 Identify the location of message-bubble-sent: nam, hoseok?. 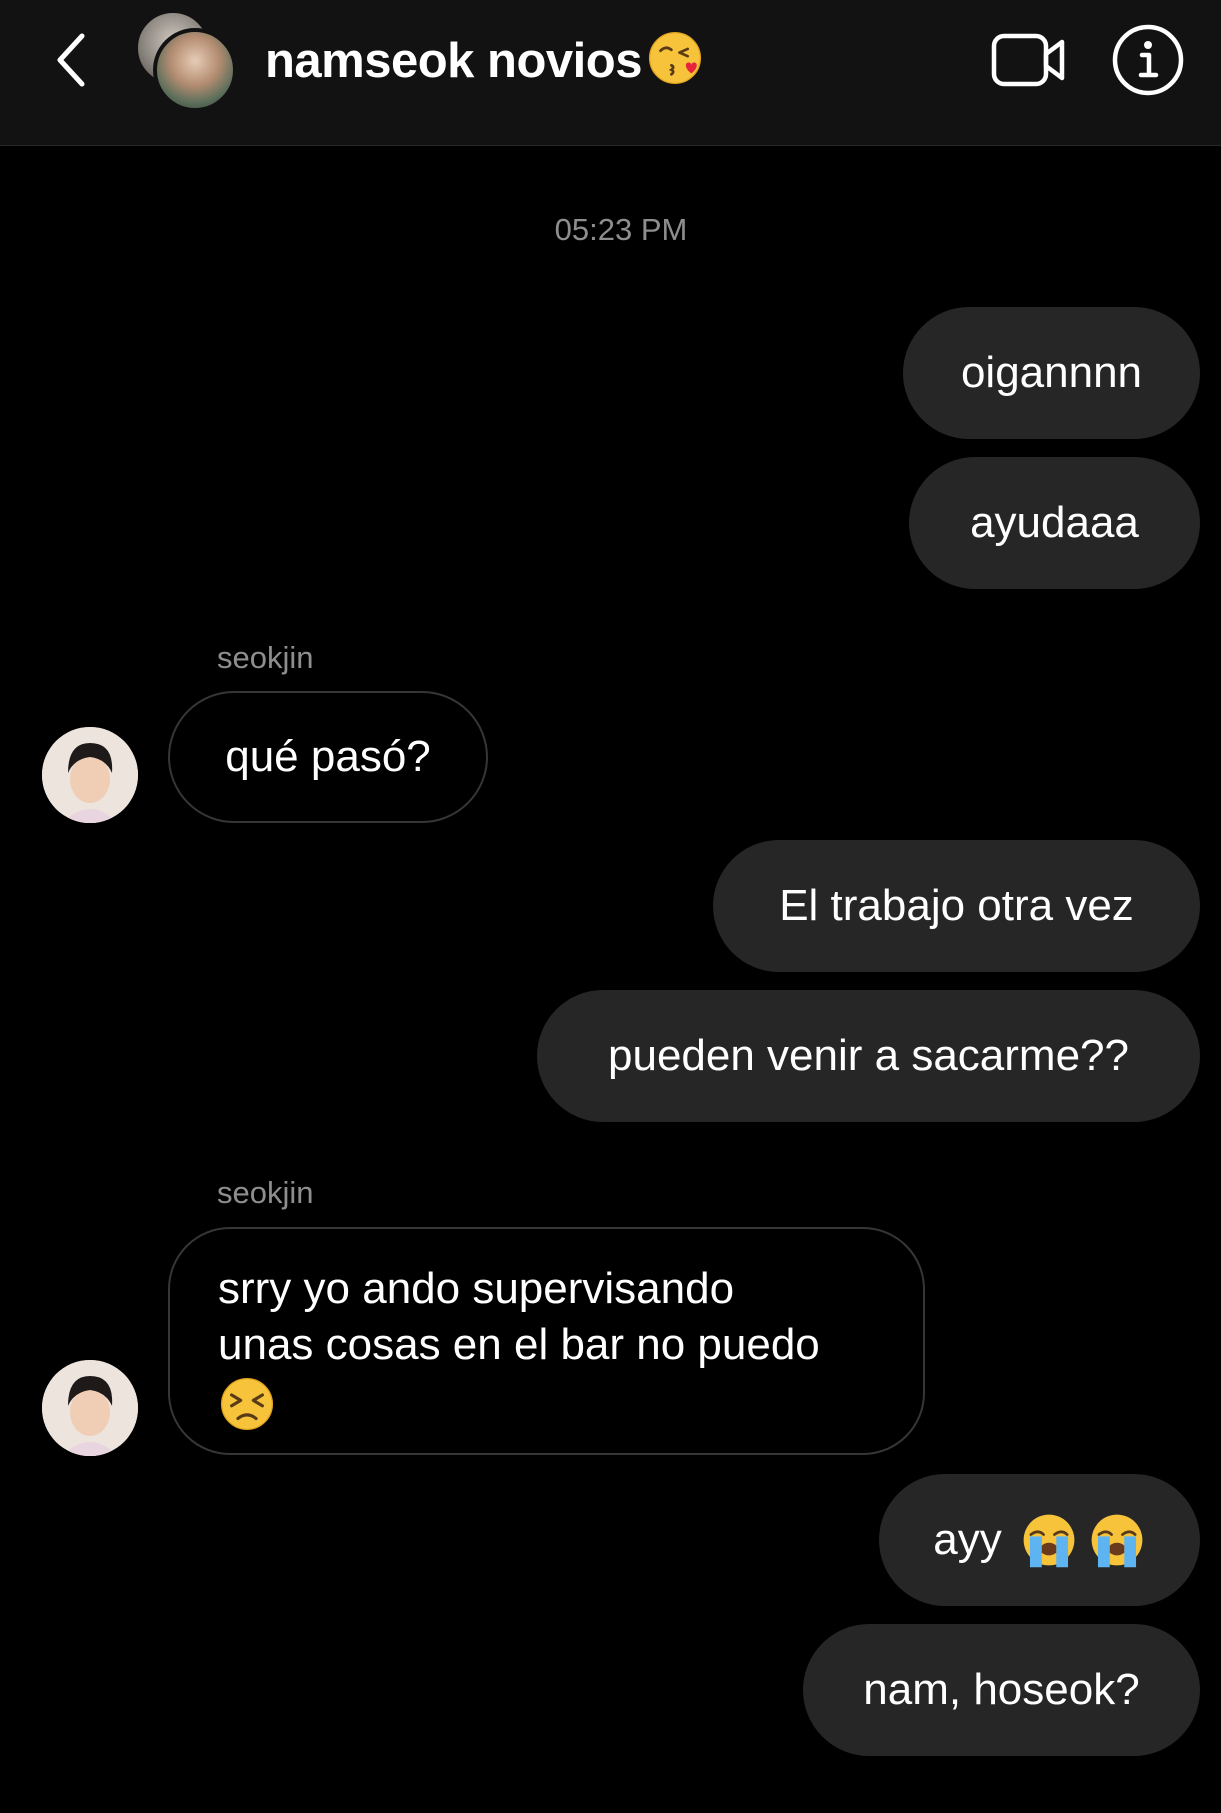
(1001, 1690).